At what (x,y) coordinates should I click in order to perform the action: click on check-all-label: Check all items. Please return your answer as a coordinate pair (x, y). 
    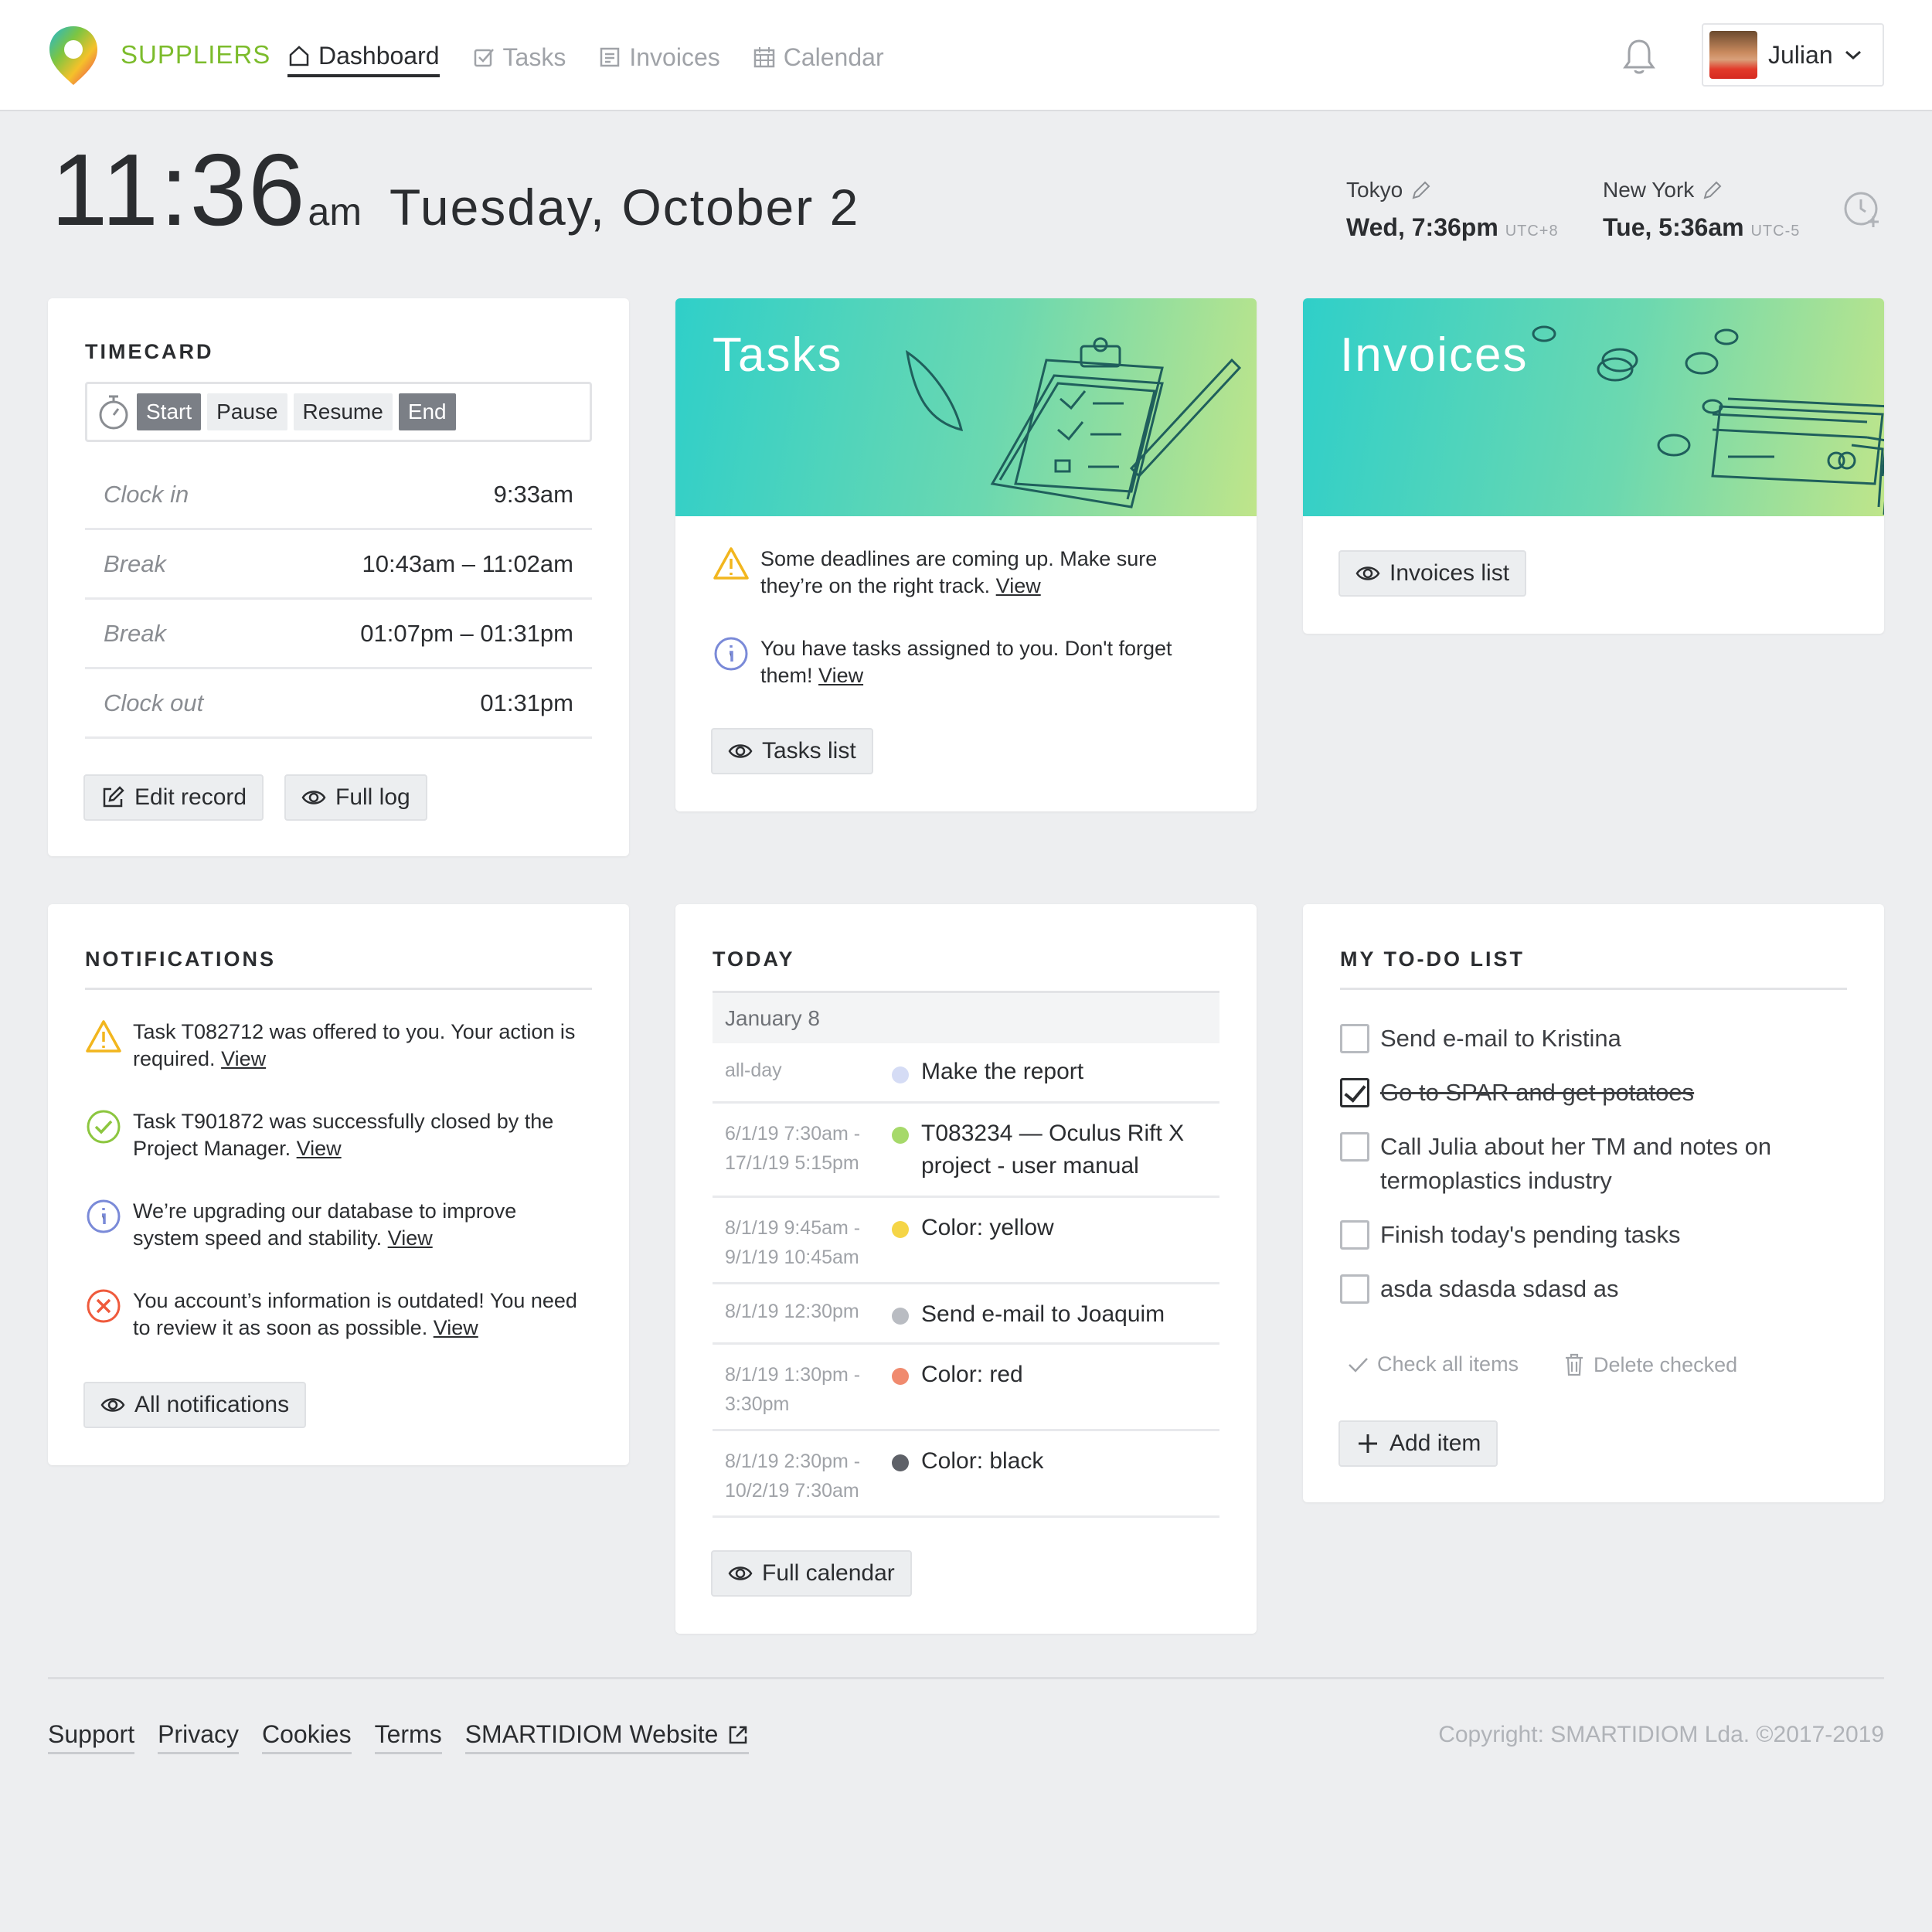
    Looking at the image, I should click on (1448, 1364).